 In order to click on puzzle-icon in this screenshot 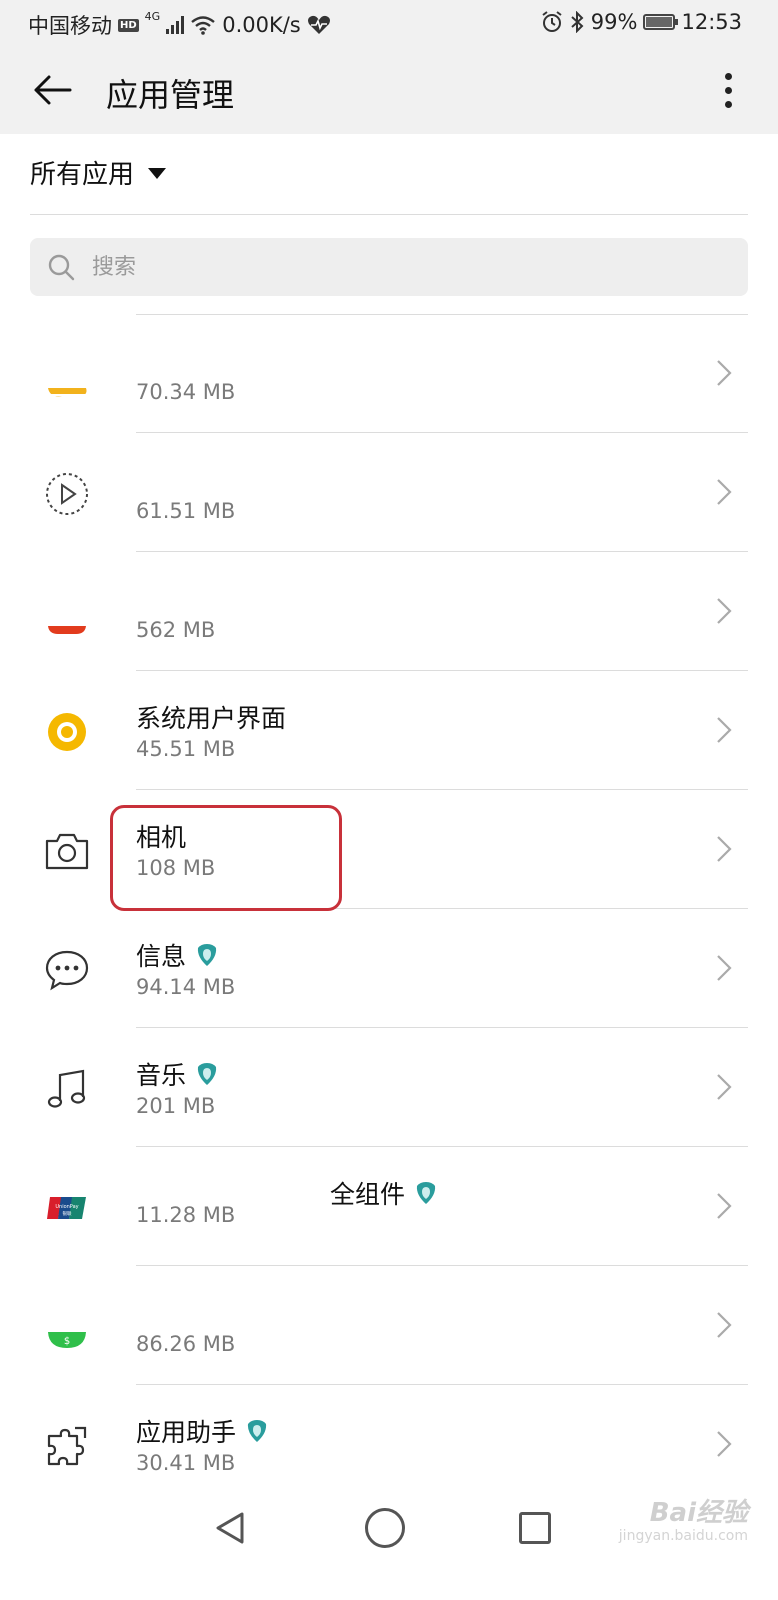, I will do `click(67, 1446)`.